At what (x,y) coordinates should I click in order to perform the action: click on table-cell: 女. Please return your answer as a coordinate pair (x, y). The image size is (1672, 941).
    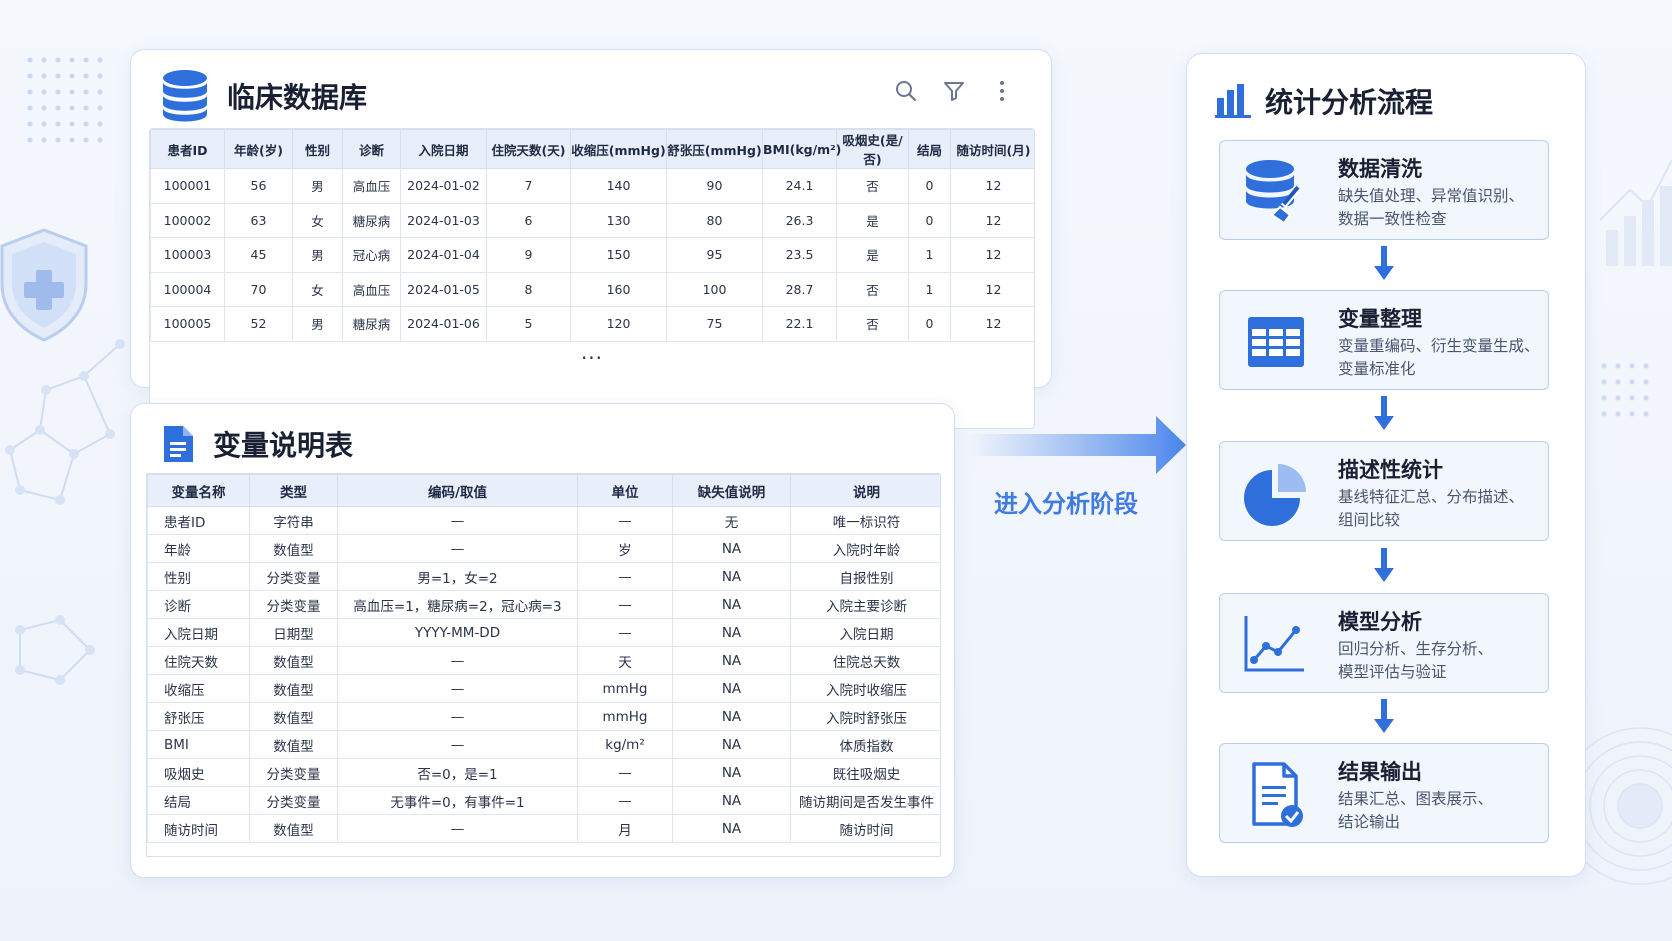
    Looking at the image, I should click on (317, 289).